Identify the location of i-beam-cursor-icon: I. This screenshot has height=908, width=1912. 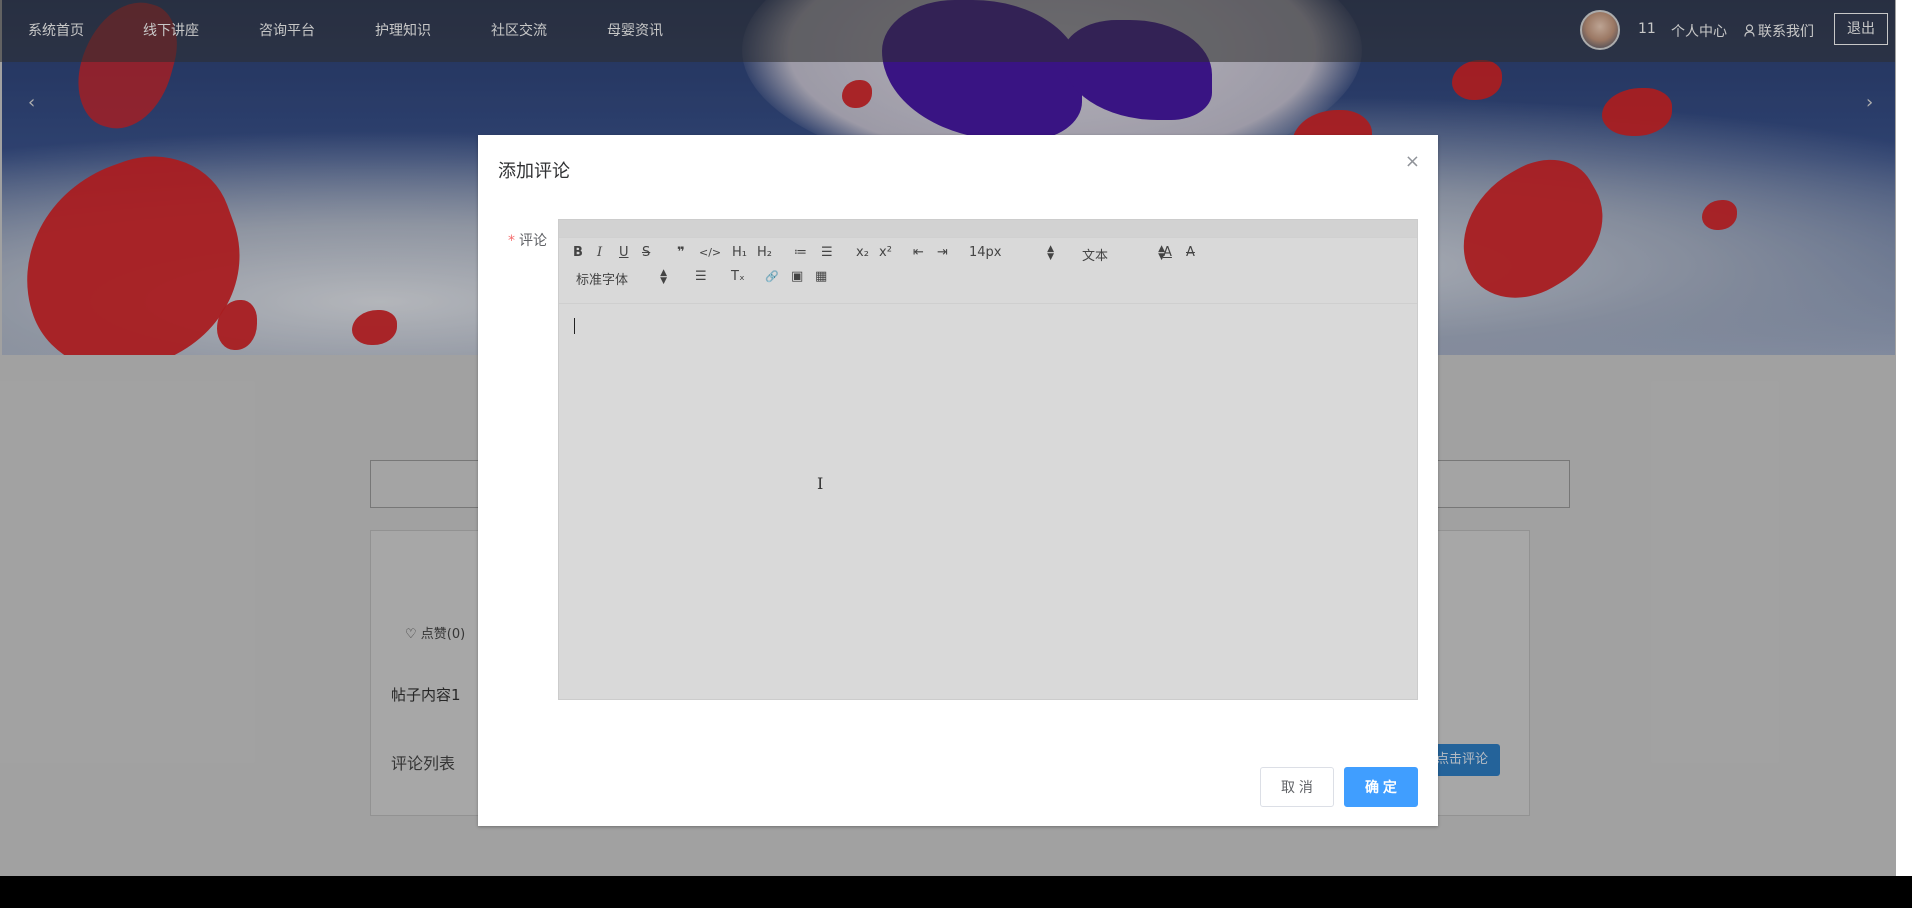
(820, 483).